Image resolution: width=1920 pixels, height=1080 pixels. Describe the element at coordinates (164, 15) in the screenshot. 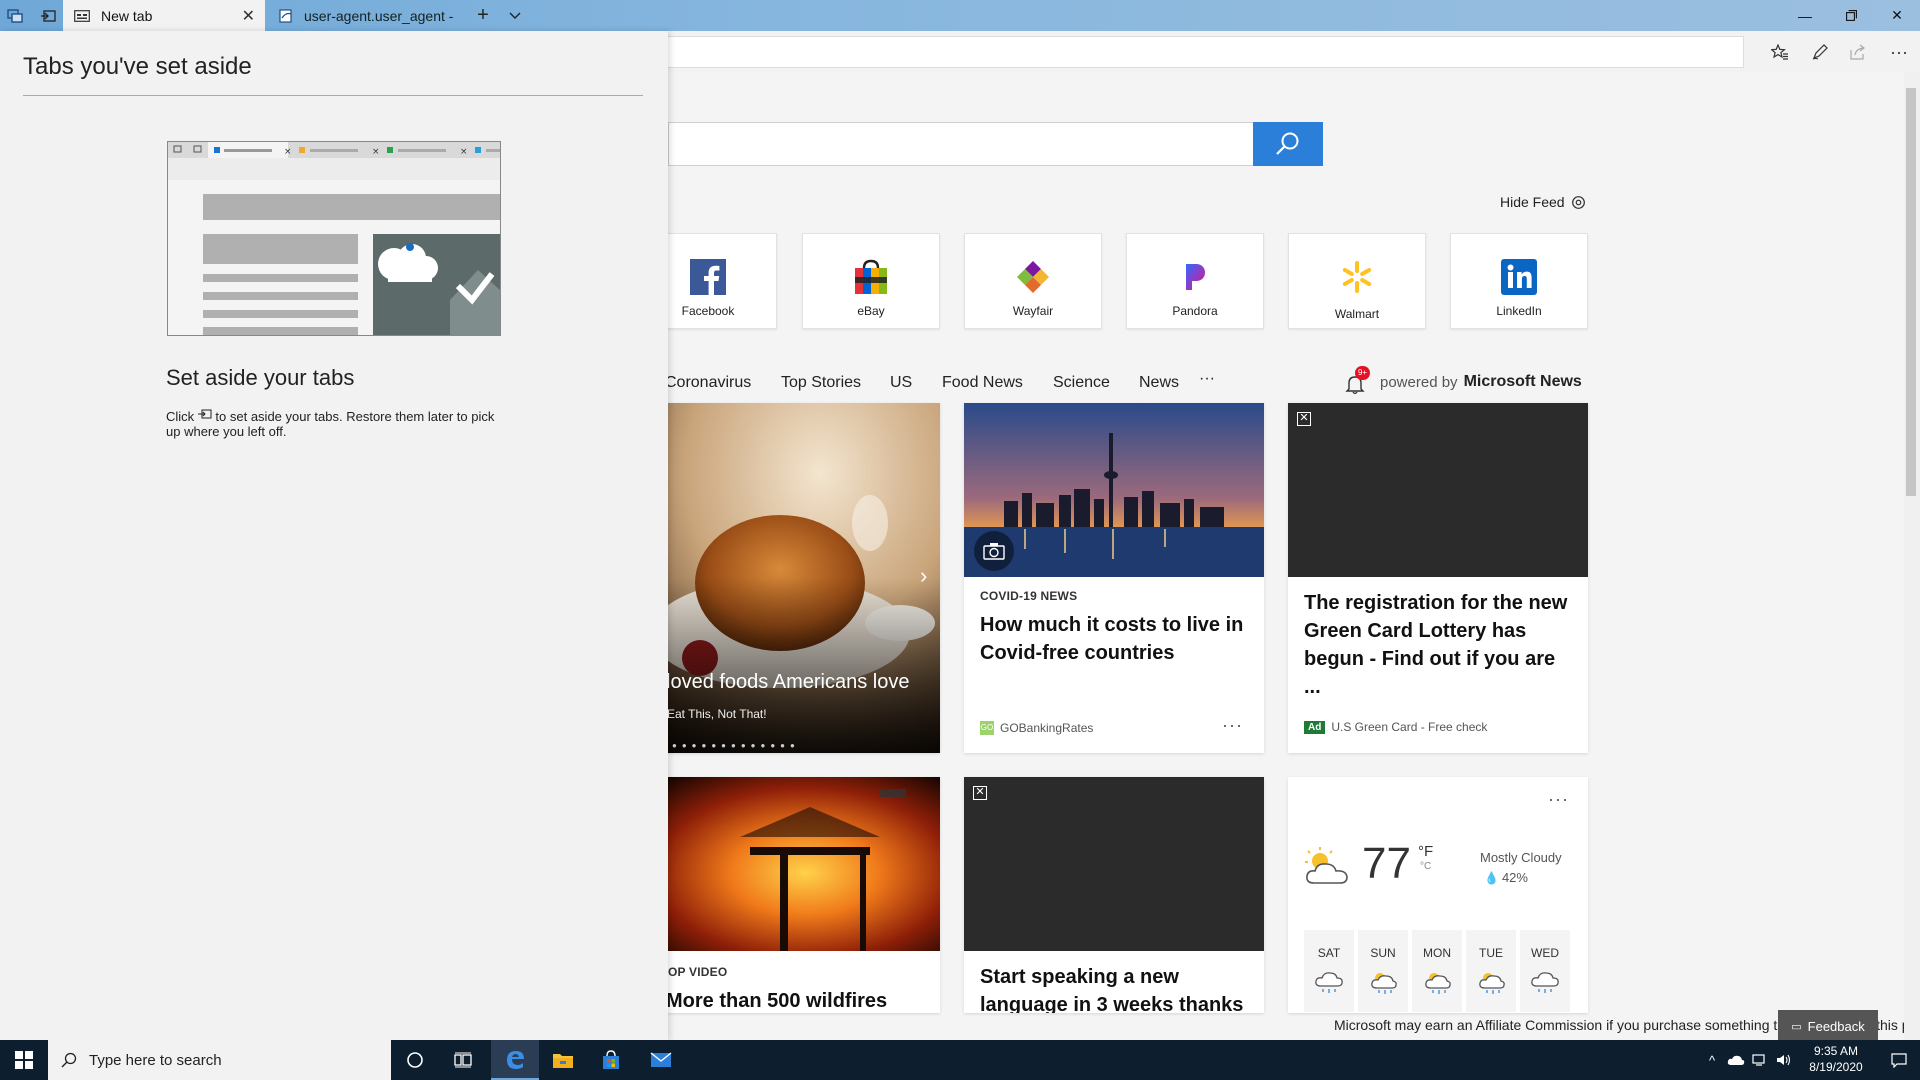

I see `tab-new-tab: New tab ✕` at that location.